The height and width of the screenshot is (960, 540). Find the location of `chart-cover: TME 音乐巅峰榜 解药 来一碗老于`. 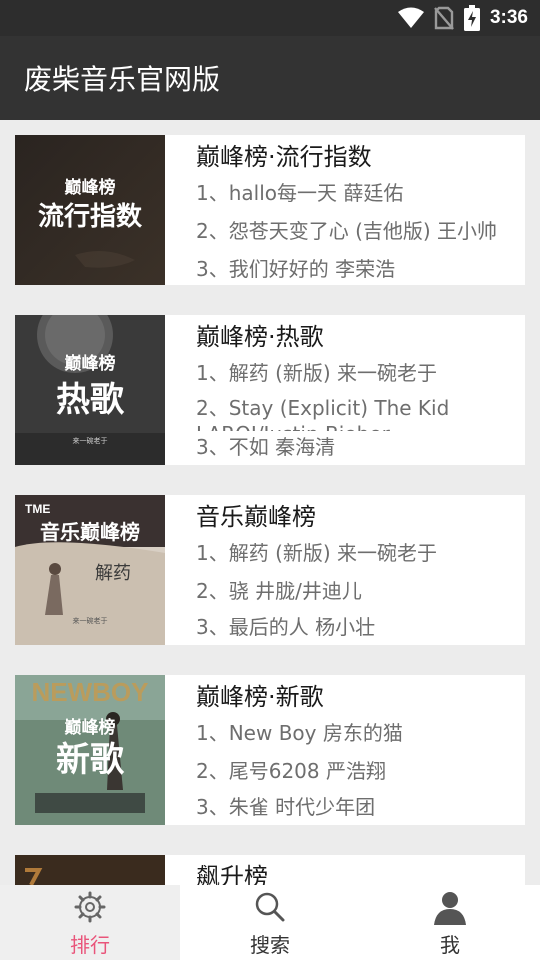

chart-cover: TME 音乐巅峰榜 解药 来一碗老于 is located at coordinates (90, 570).